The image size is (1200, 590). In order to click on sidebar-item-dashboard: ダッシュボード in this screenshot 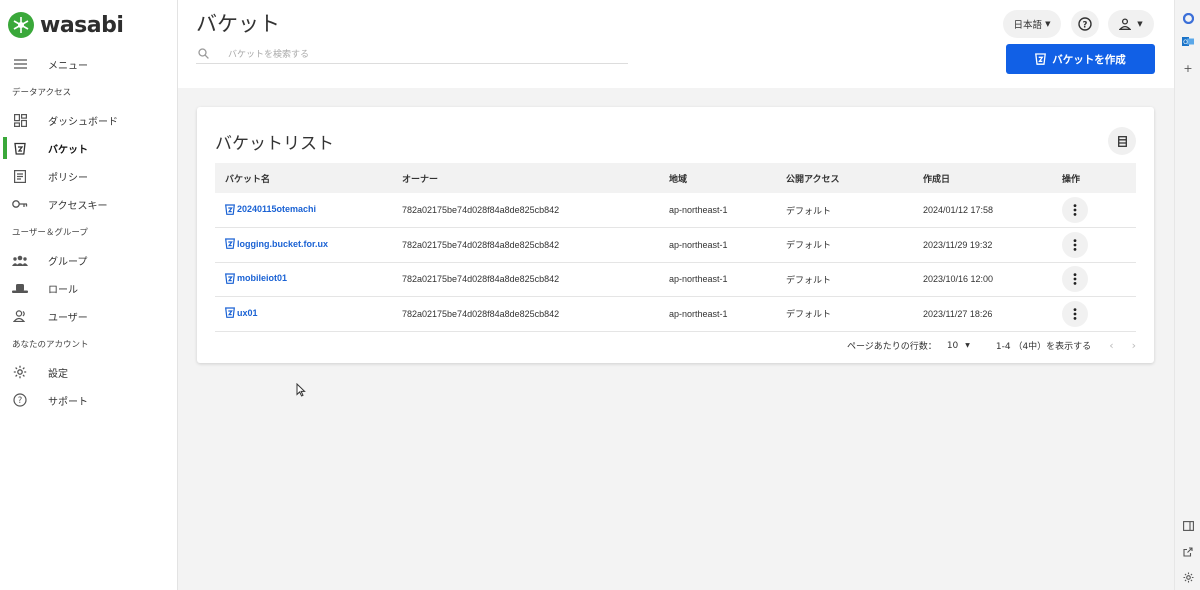, I will do `click(88, 120)`.